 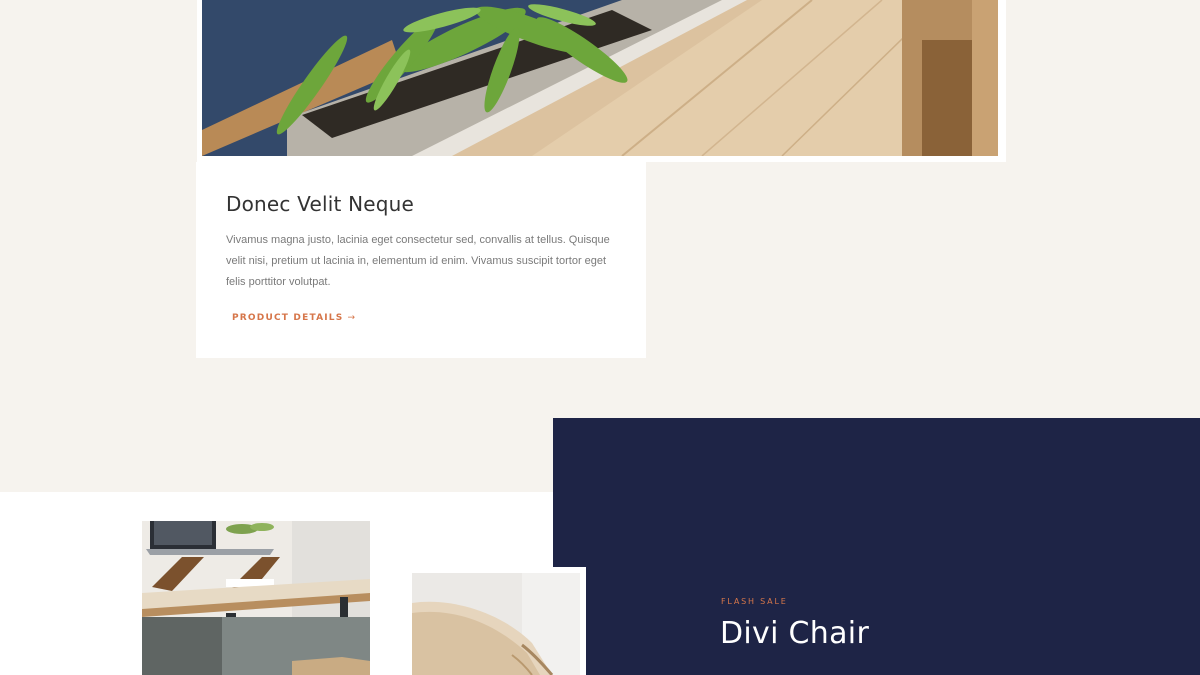 What do you see at coordinates (288, 318) in the screenshot?
I see `product-details-label: PRODUCT DETAILS` at bounding box center [288, 318].